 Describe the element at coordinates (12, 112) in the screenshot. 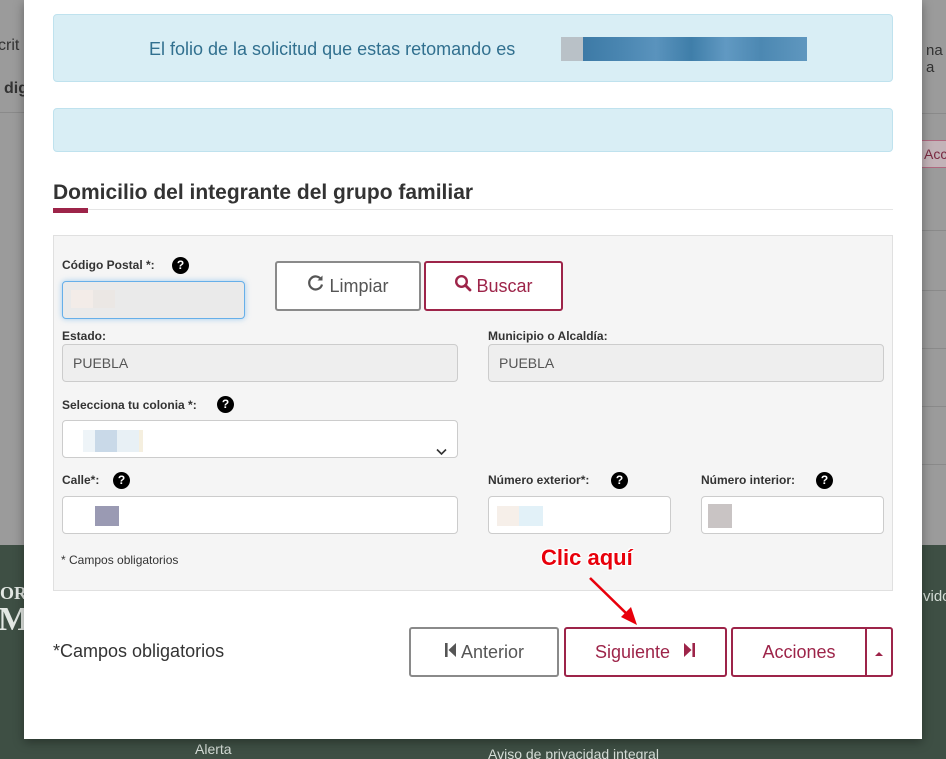

I see `background-divider` at that location.